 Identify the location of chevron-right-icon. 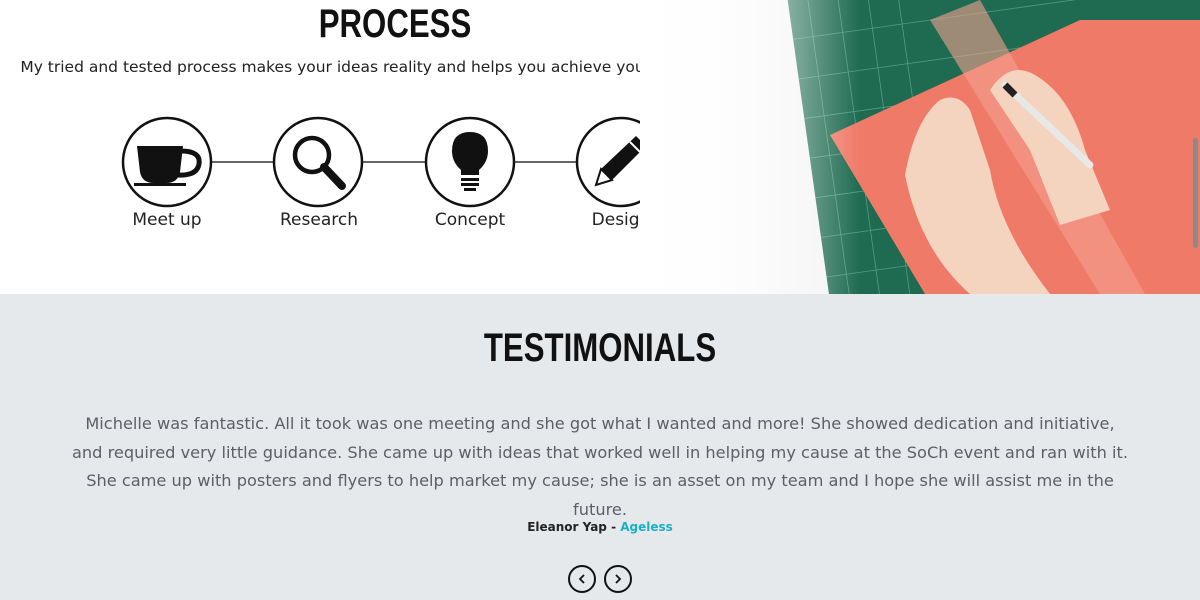
(618, 579).